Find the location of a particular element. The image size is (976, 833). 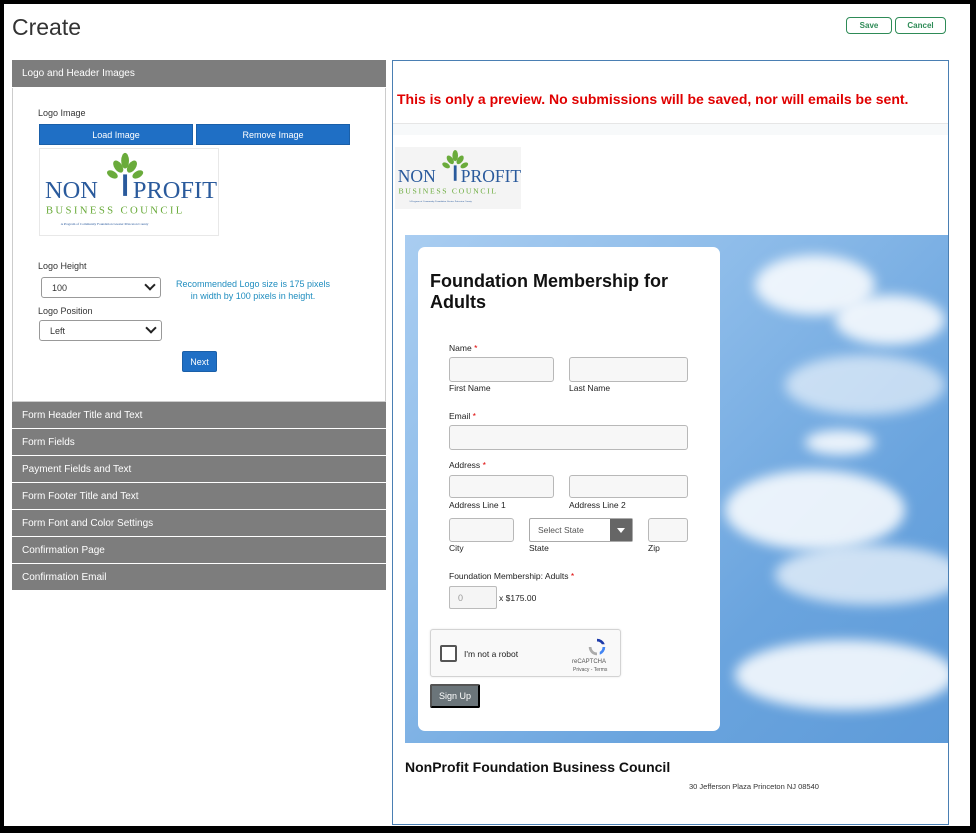

address-line-1-label: Address Line 1 is located at coordinates (477, 505).